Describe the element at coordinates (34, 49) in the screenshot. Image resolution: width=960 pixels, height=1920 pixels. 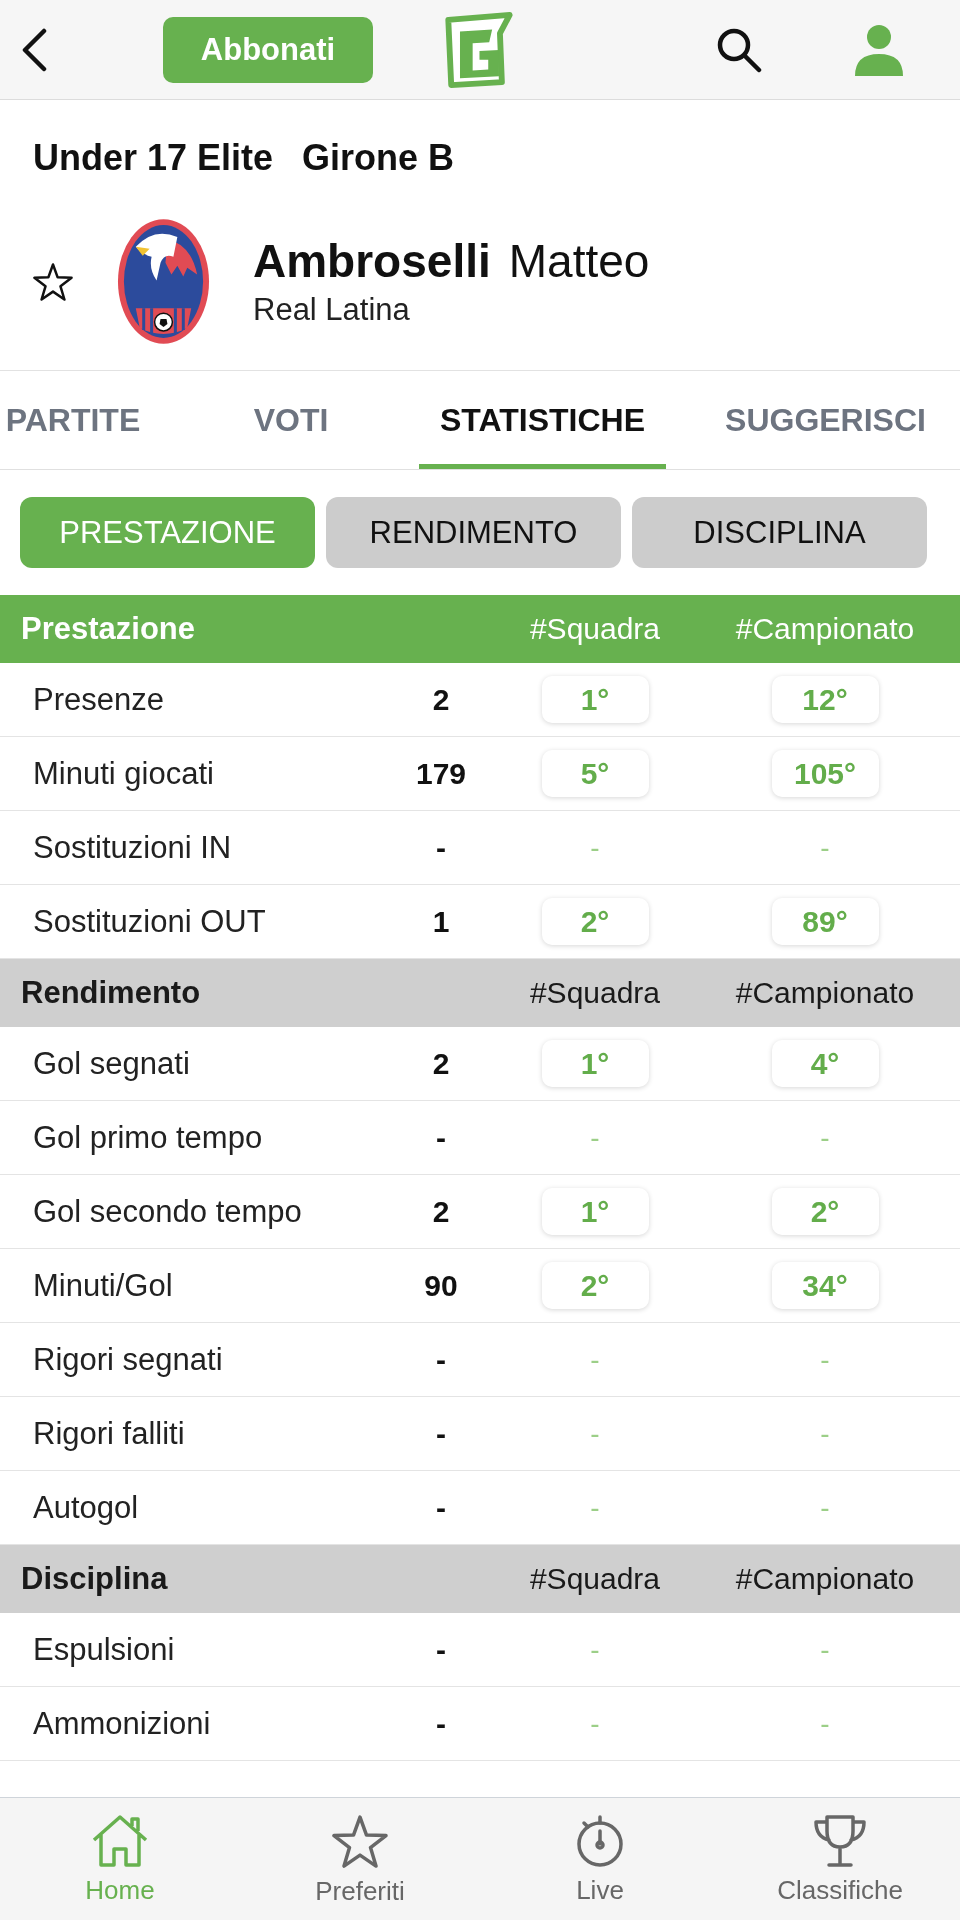
I see `chevron-left-icon` at that location.